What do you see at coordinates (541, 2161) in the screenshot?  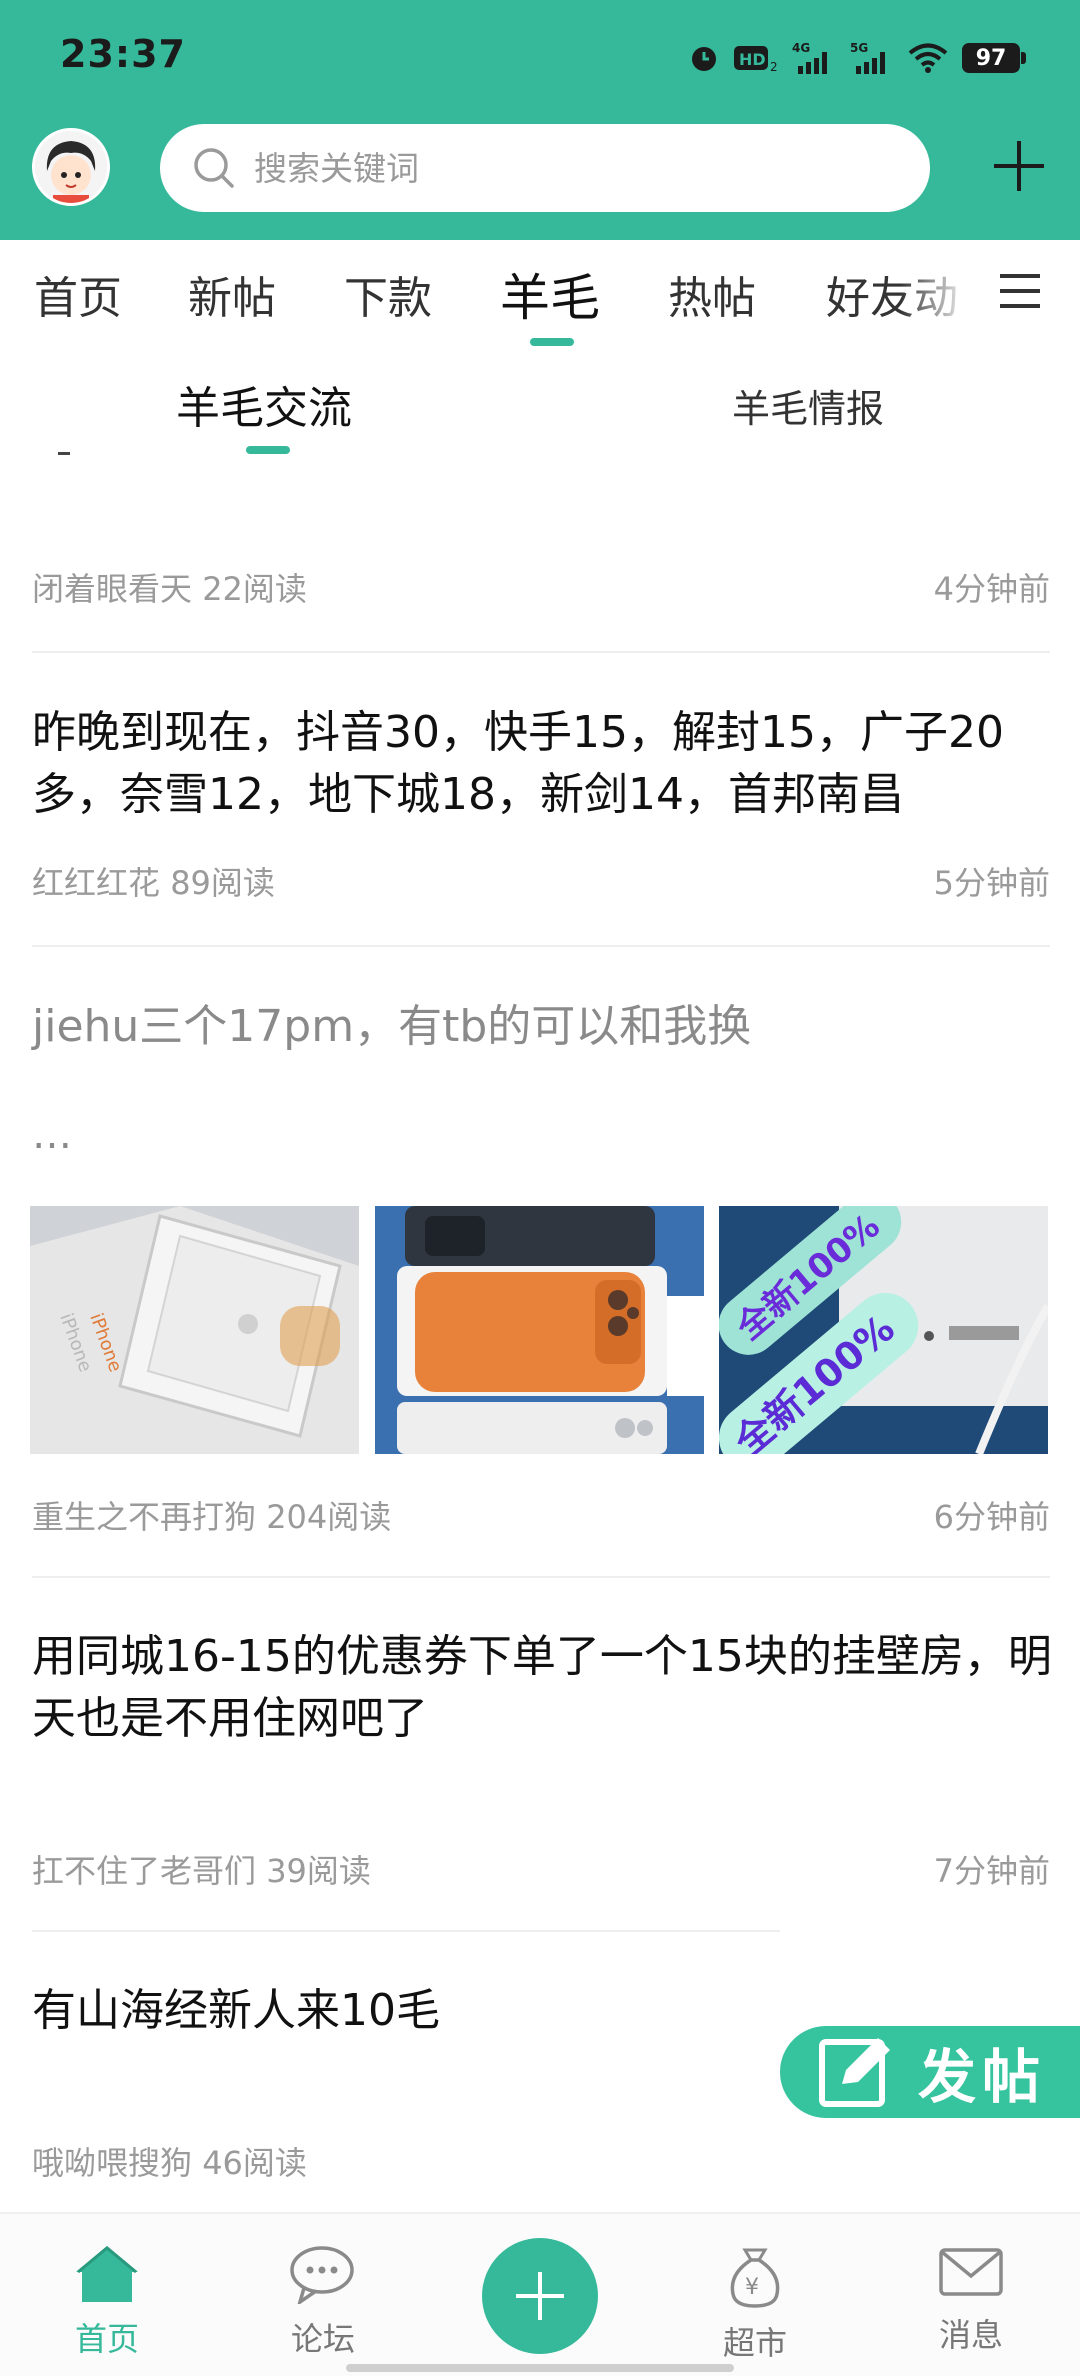 I see `post-meta: 哦呦喂搜狗 46阅读` at bounding box center [541, 2161].